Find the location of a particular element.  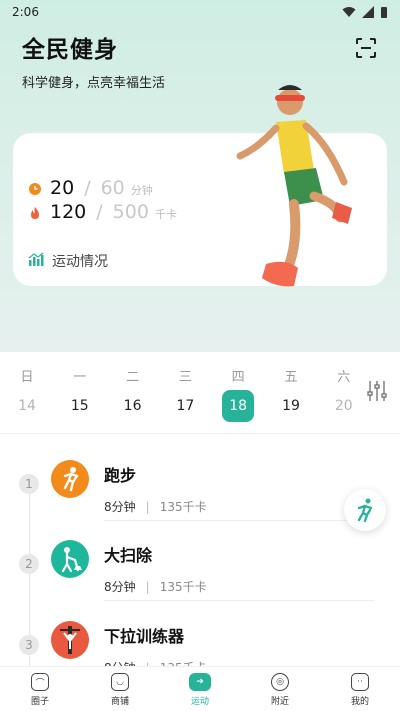

signal-icon is located at coordinates (368, 12).